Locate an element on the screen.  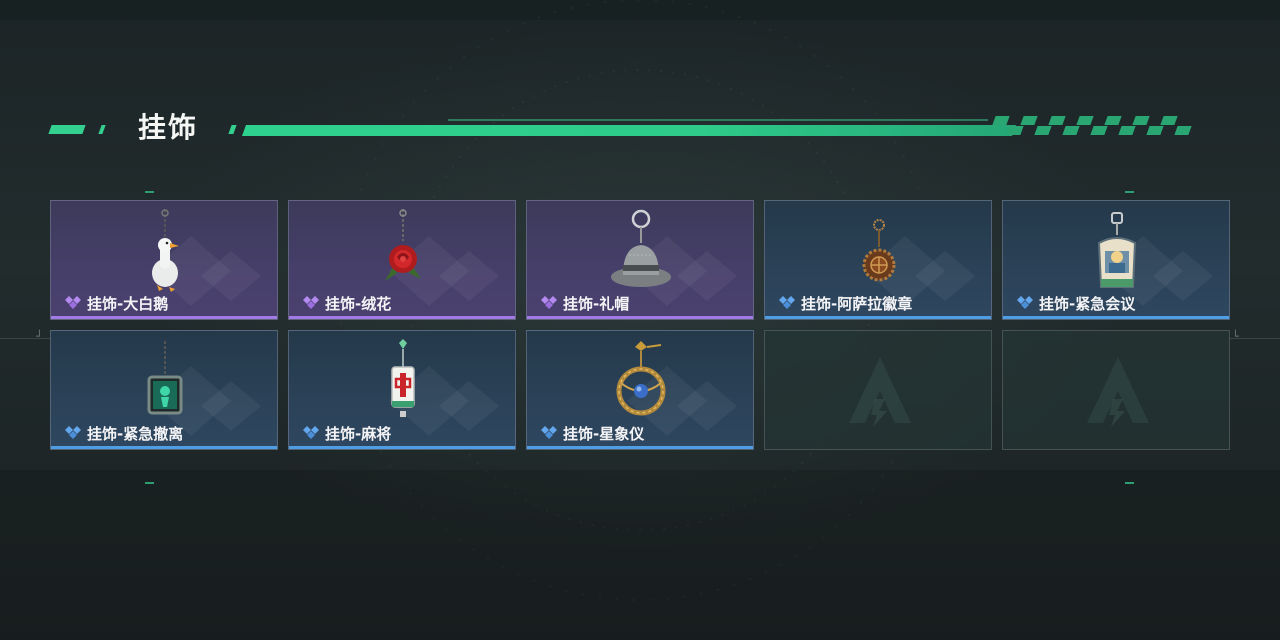
charm-name: 挂饰-星象仪 is located at coordinates (604, 433).